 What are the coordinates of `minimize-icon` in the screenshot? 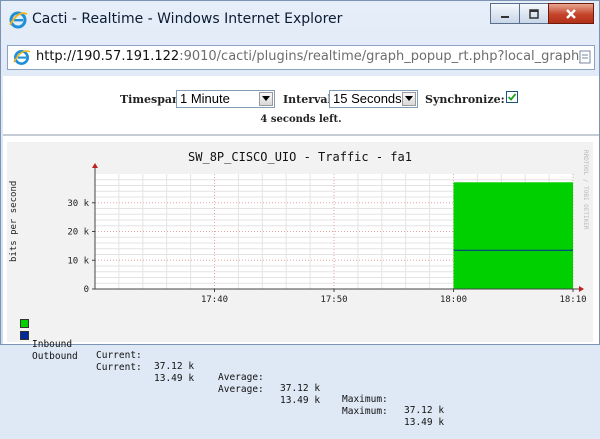 It's located at (505, 16).